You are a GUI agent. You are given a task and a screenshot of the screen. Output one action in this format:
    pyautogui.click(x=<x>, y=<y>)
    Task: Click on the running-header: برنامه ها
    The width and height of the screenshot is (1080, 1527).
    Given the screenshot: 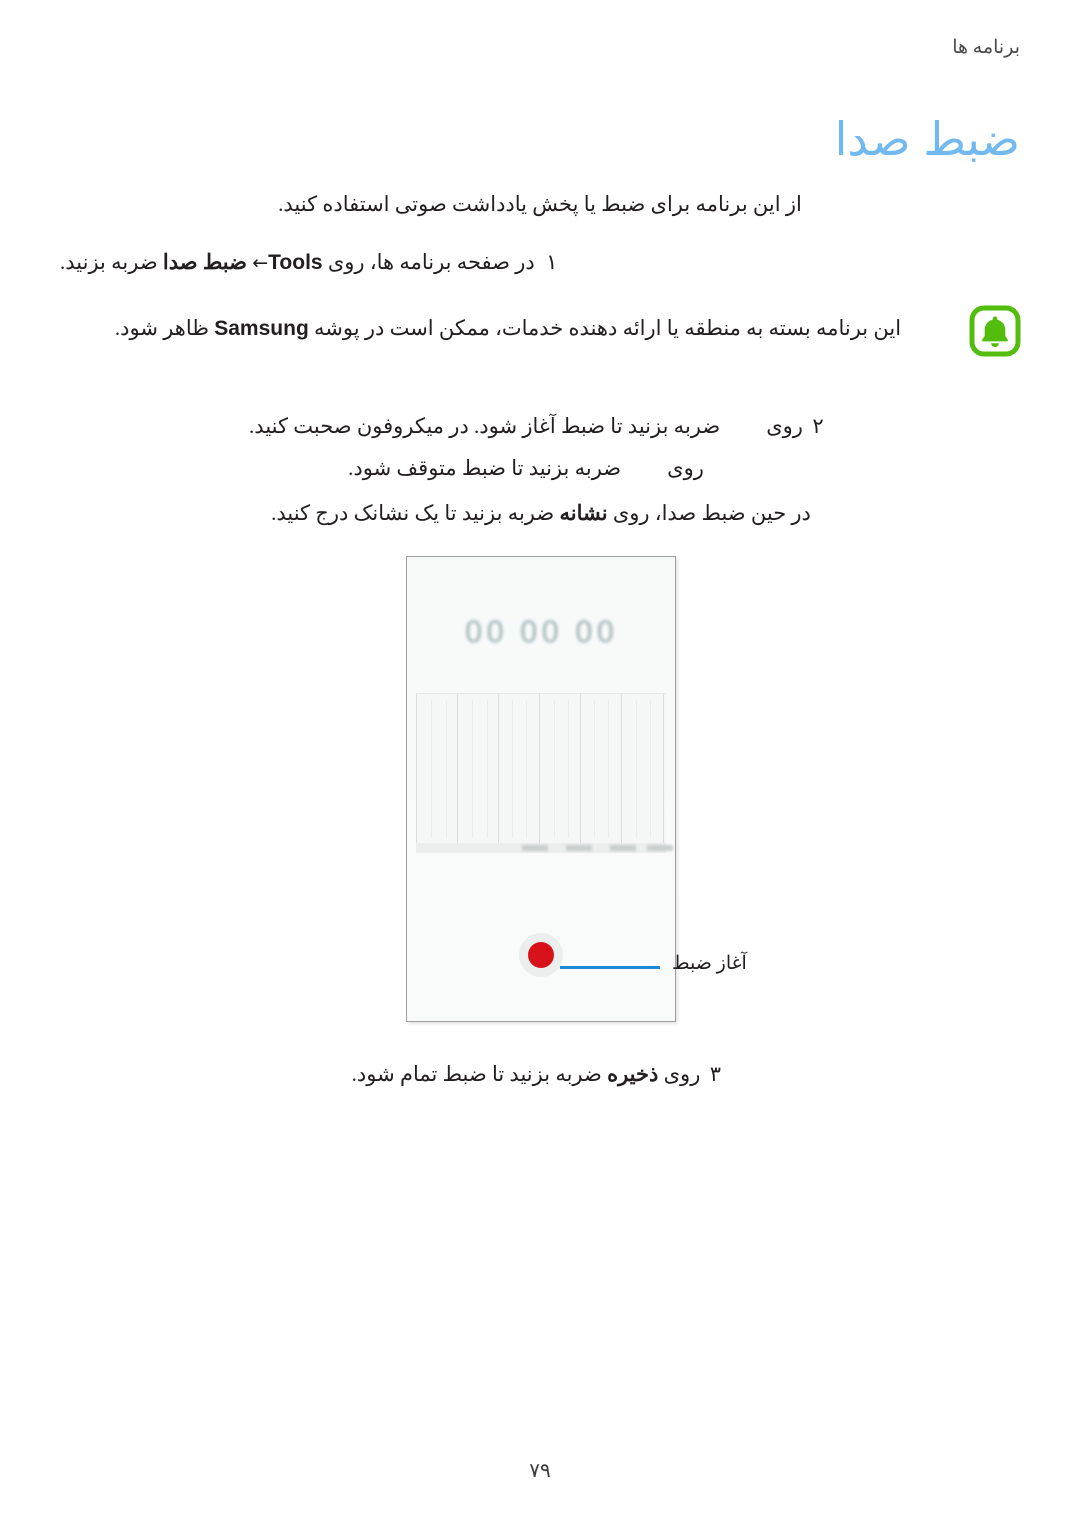 What is the action you would take?
    pyautogui.click(x=986, y=47)
    